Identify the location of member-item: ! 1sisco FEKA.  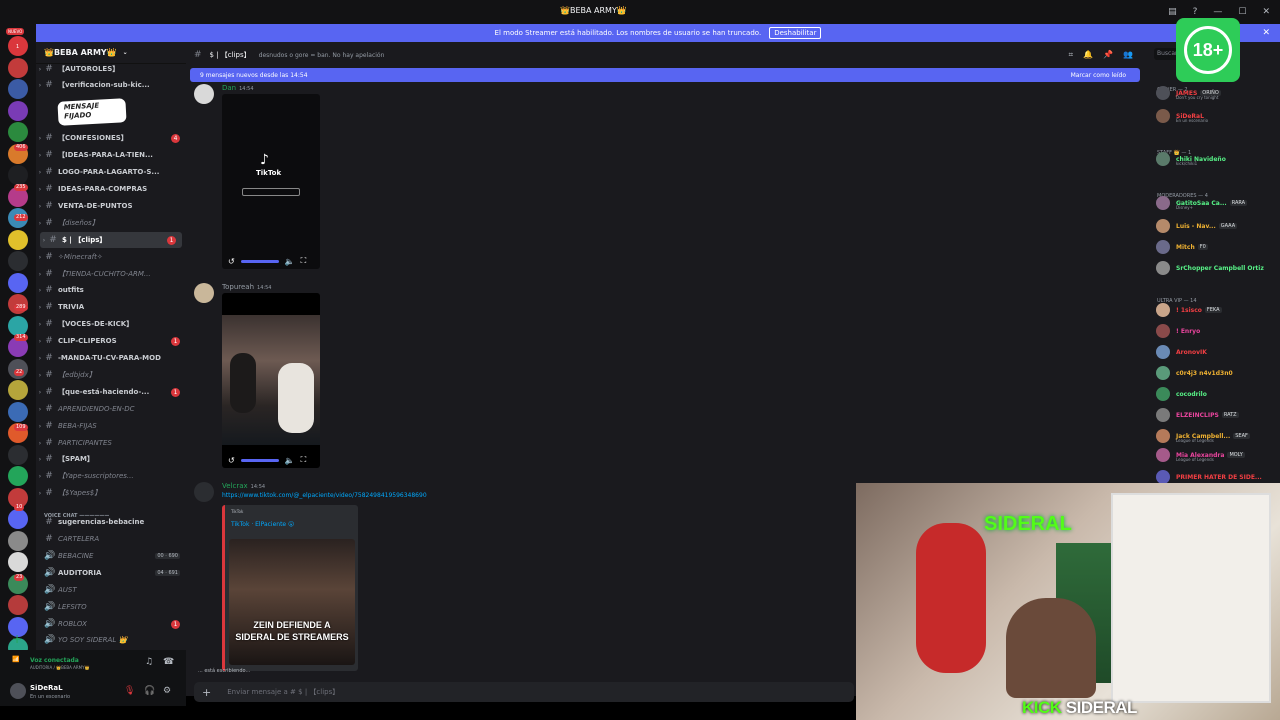
(1216, 310).